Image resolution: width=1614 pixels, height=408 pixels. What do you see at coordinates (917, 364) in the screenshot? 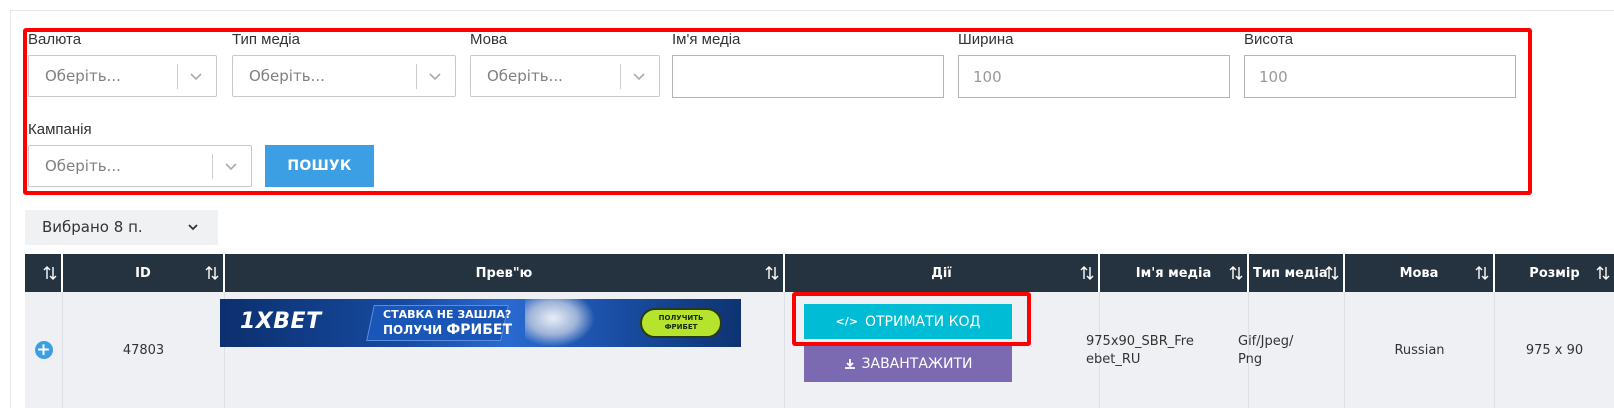
I see `download-label: ЗАВАНТАЖИТИ` at bounding box center [917, 364].